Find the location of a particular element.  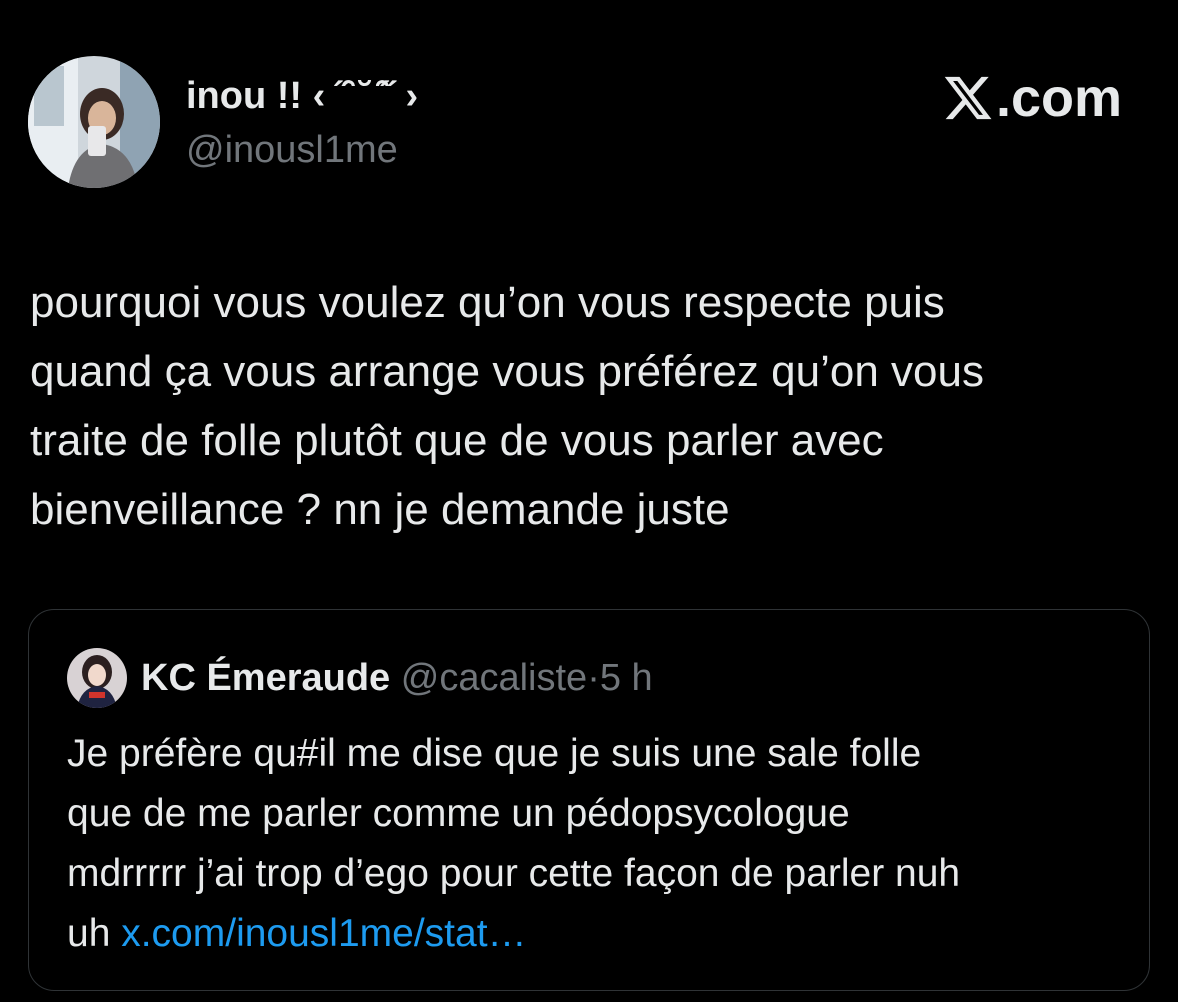

author-avatar is located at coordinates (94, 122).